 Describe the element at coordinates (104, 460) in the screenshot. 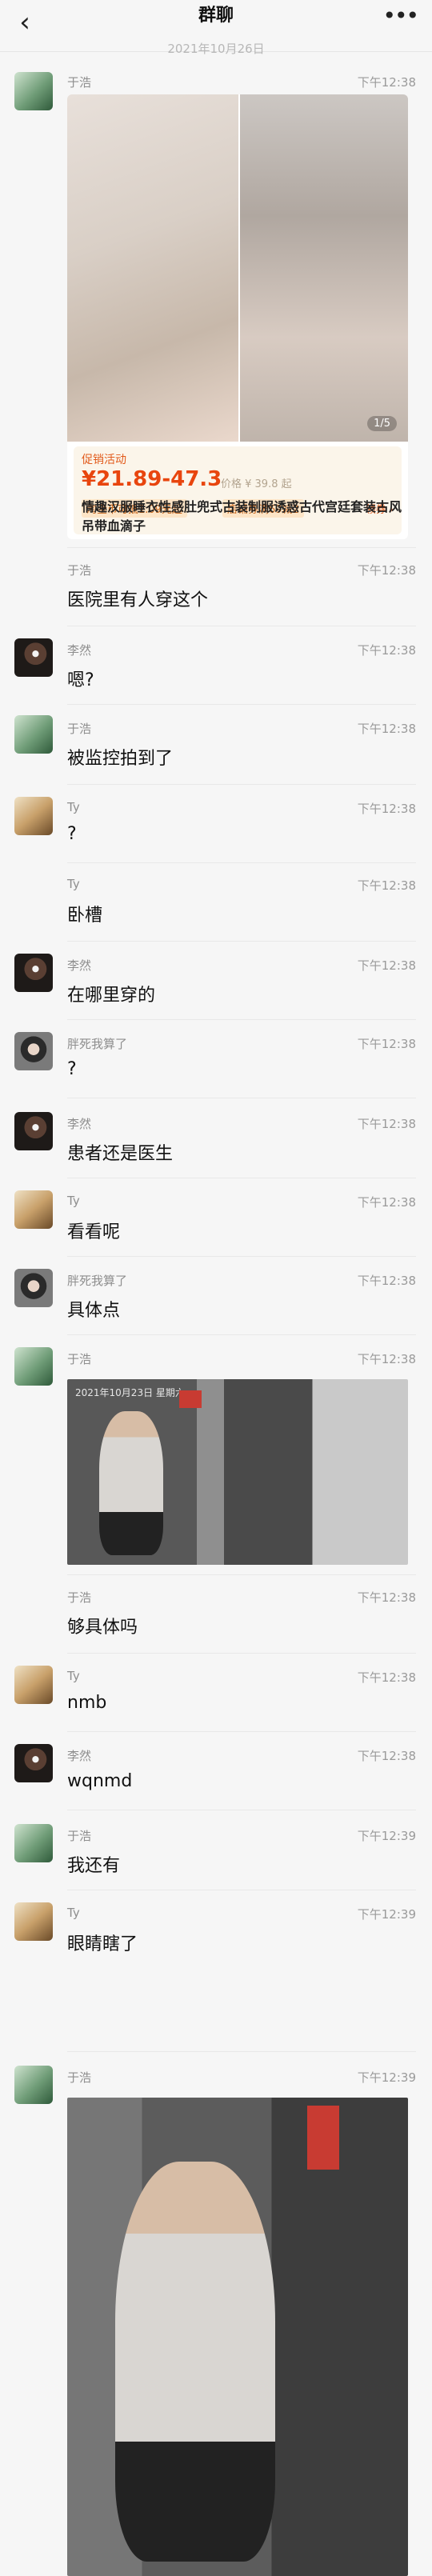

I see `promo-label: 促销活动` at that location.